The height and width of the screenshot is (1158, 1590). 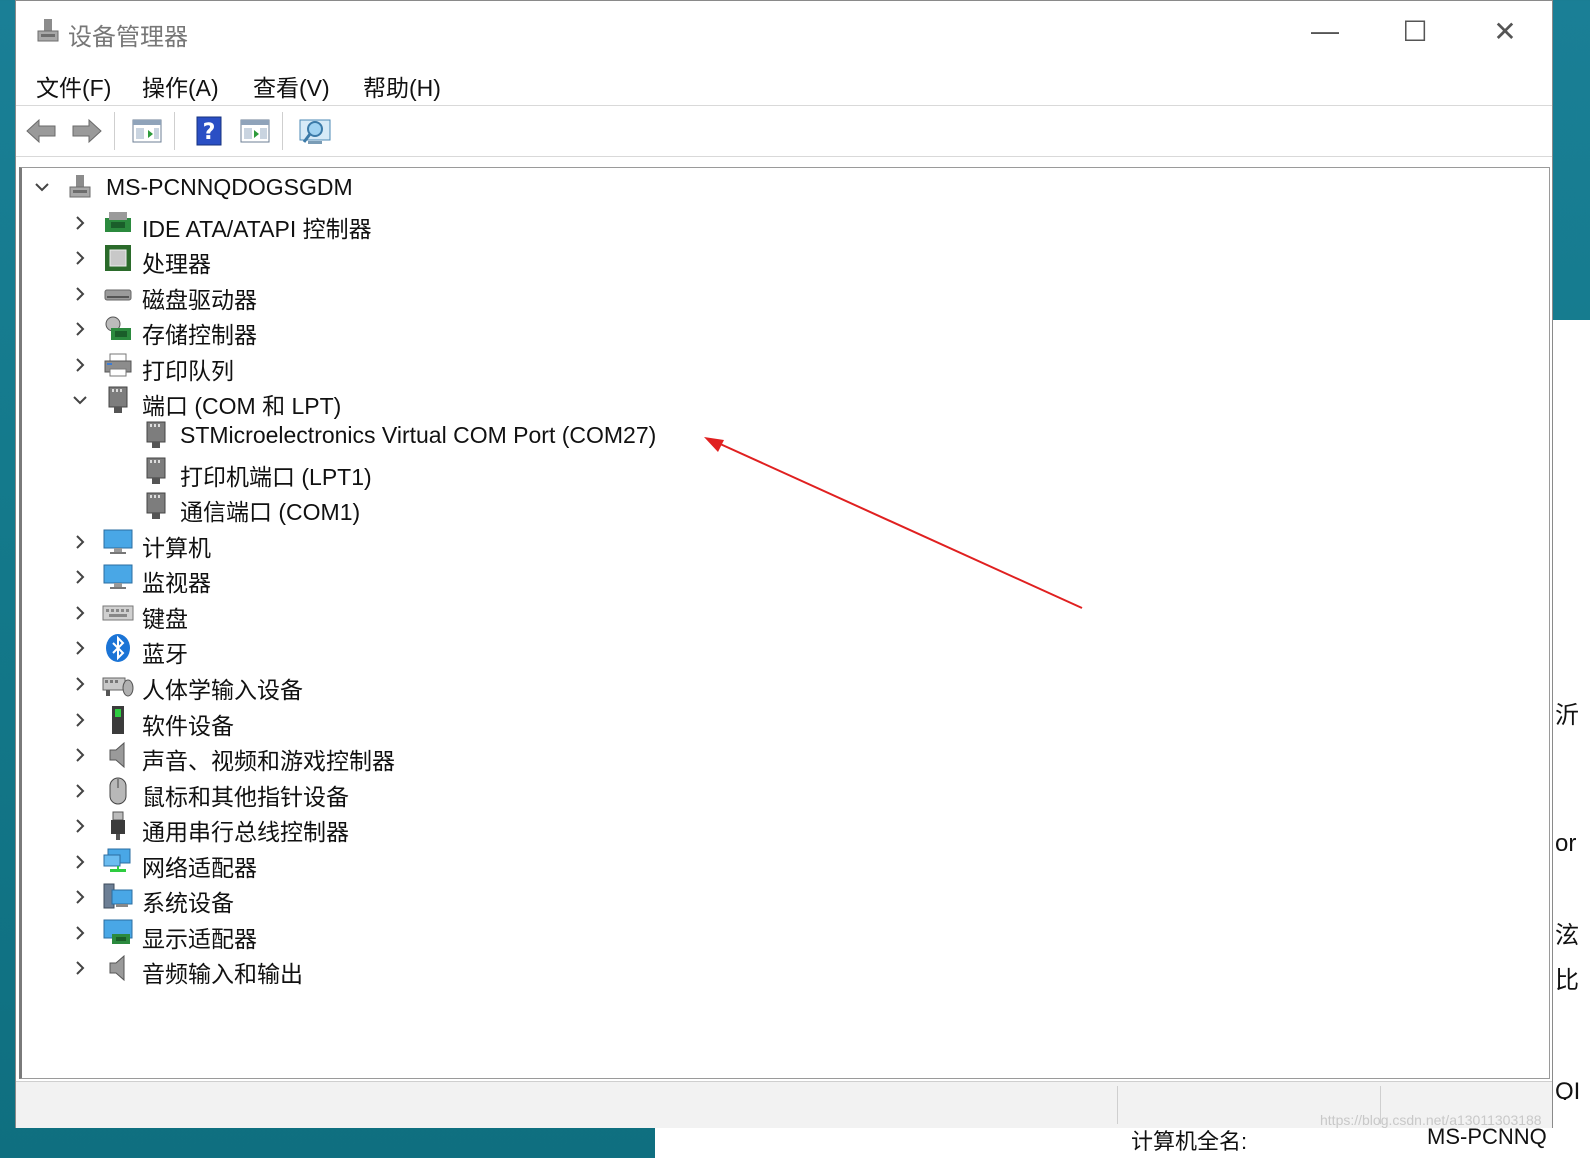 I want to click on tree-root-label: MS-PCNNQDOGSGDM, so click(x=229, y=187).